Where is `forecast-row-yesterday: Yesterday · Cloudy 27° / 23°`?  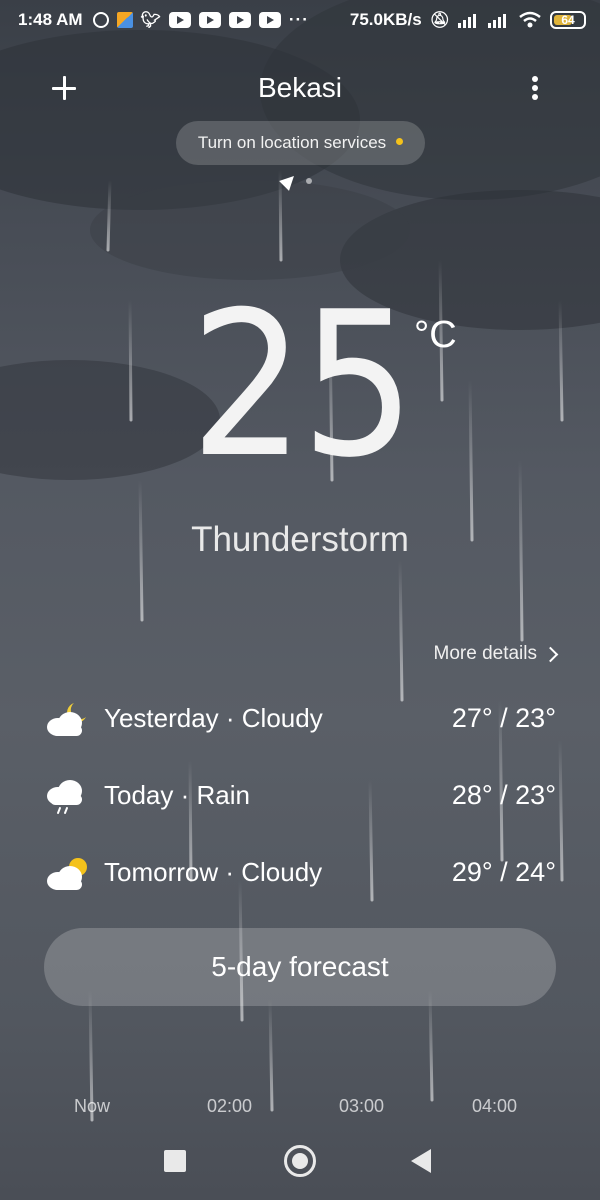 forecast-row-yesterday: Yesterday · Cloudy 27° / 23° is located at coordinates (300, 718).